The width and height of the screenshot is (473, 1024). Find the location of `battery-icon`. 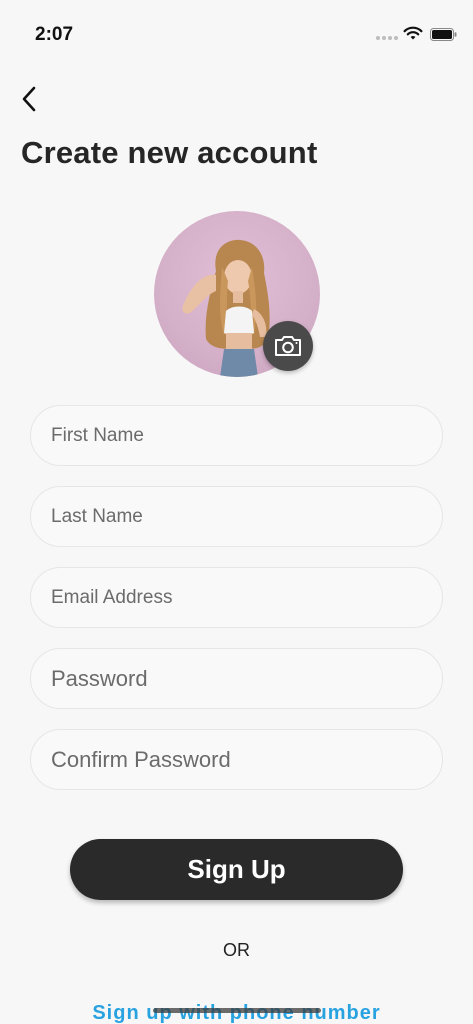

battery-icon is located at coordinates (443, 34).